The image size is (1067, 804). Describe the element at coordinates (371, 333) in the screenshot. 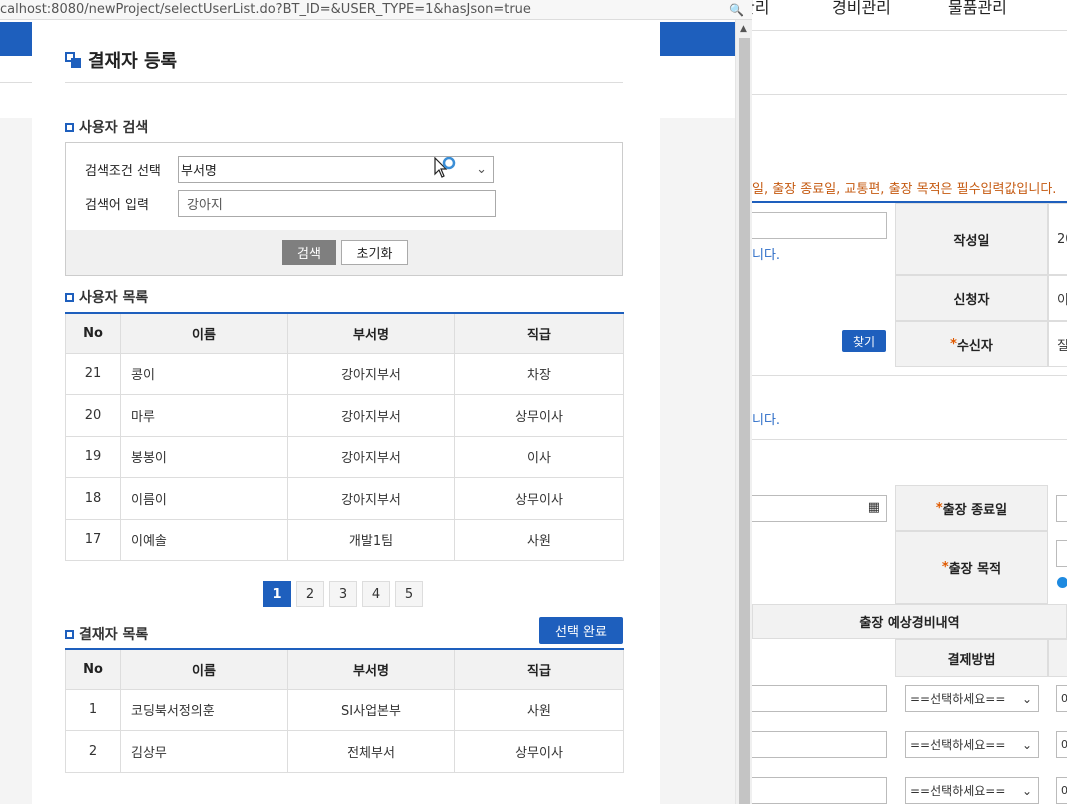

I see `column-header-dept: 부서명` at that location.